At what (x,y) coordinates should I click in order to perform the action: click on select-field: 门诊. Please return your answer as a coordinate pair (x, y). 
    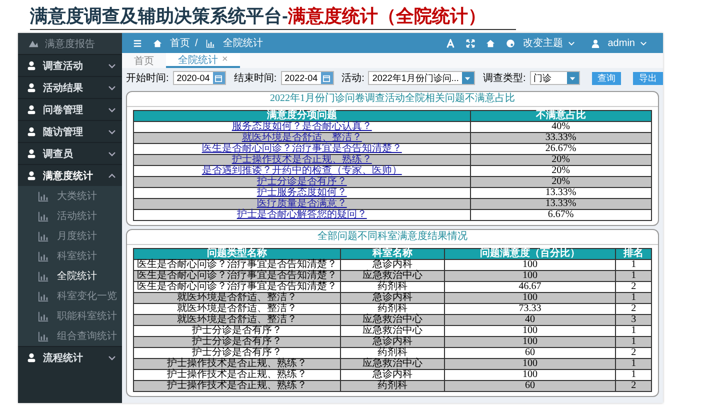
    Looking at the image, I should click on (555, 78).